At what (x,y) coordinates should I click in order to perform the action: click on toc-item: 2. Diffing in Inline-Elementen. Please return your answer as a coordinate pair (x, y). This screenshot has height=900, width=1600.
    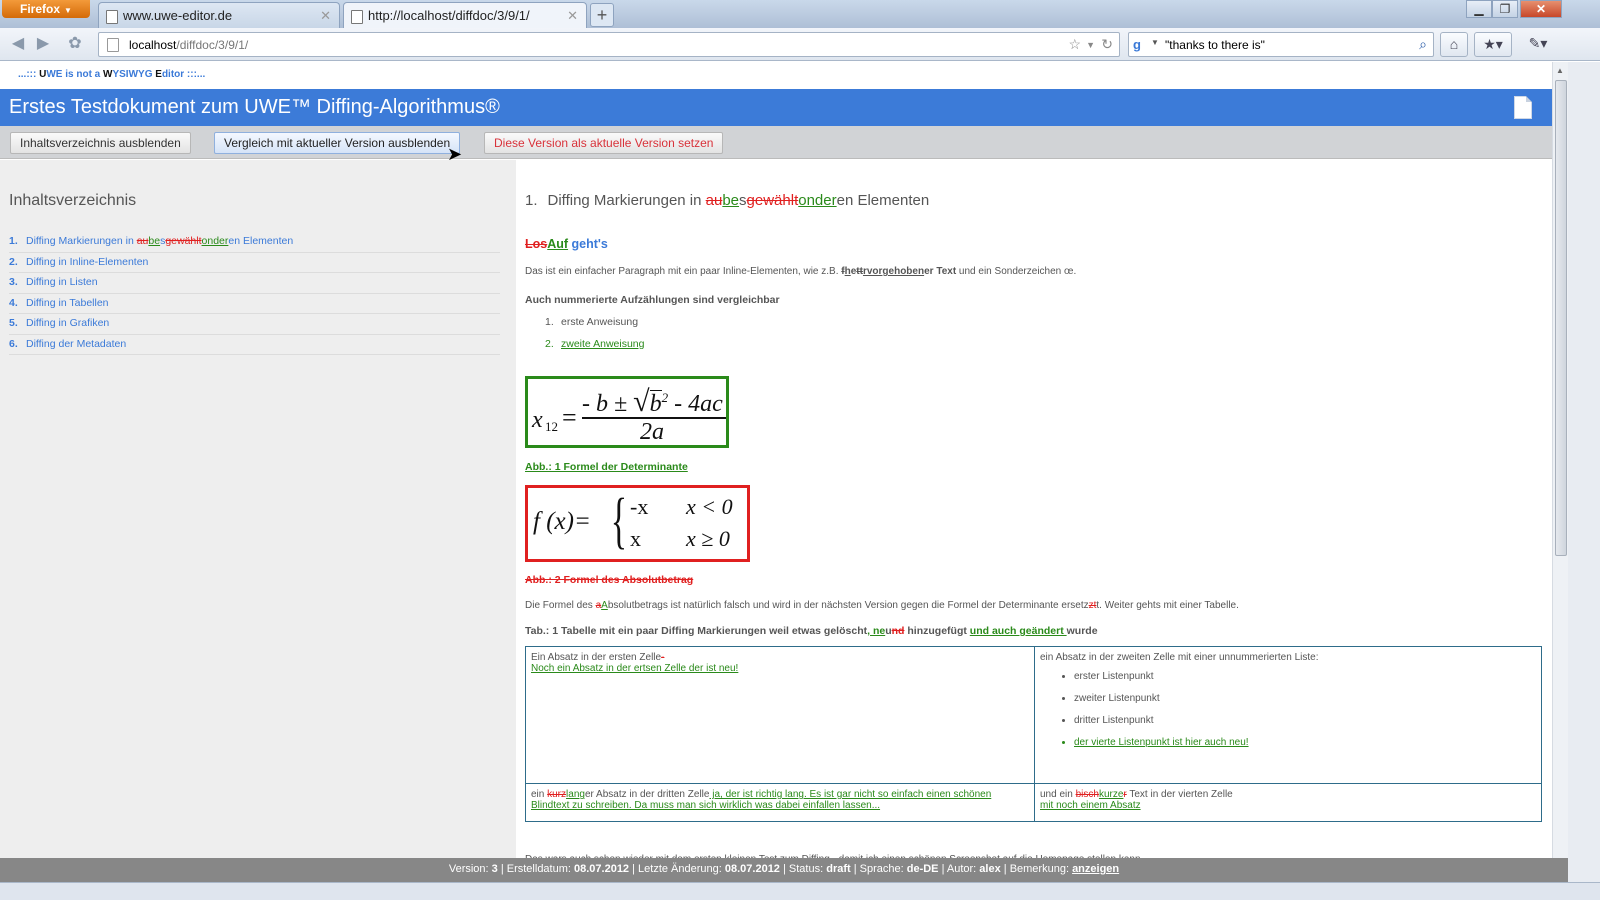
    Looking at the image, I should click on (254, 263).